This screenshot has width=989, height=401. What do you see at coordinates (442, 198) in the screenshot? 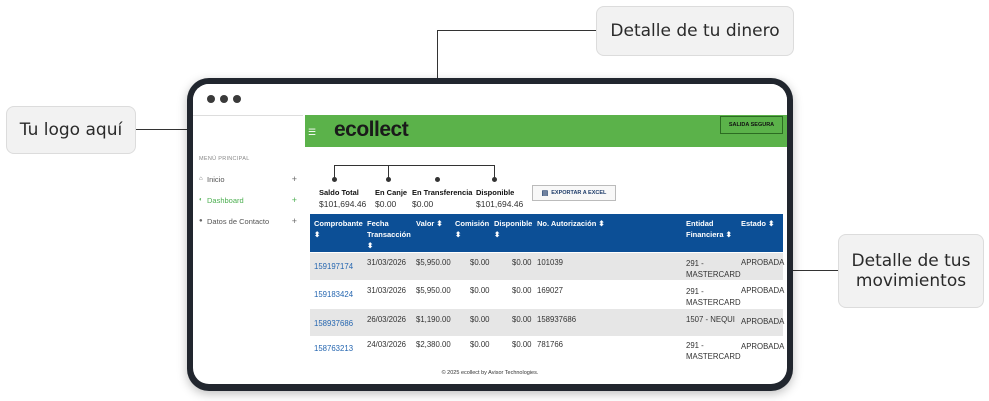
I see `stat-en-transferencia: En Transferencia $0.00` at bounding box center [442, 198].